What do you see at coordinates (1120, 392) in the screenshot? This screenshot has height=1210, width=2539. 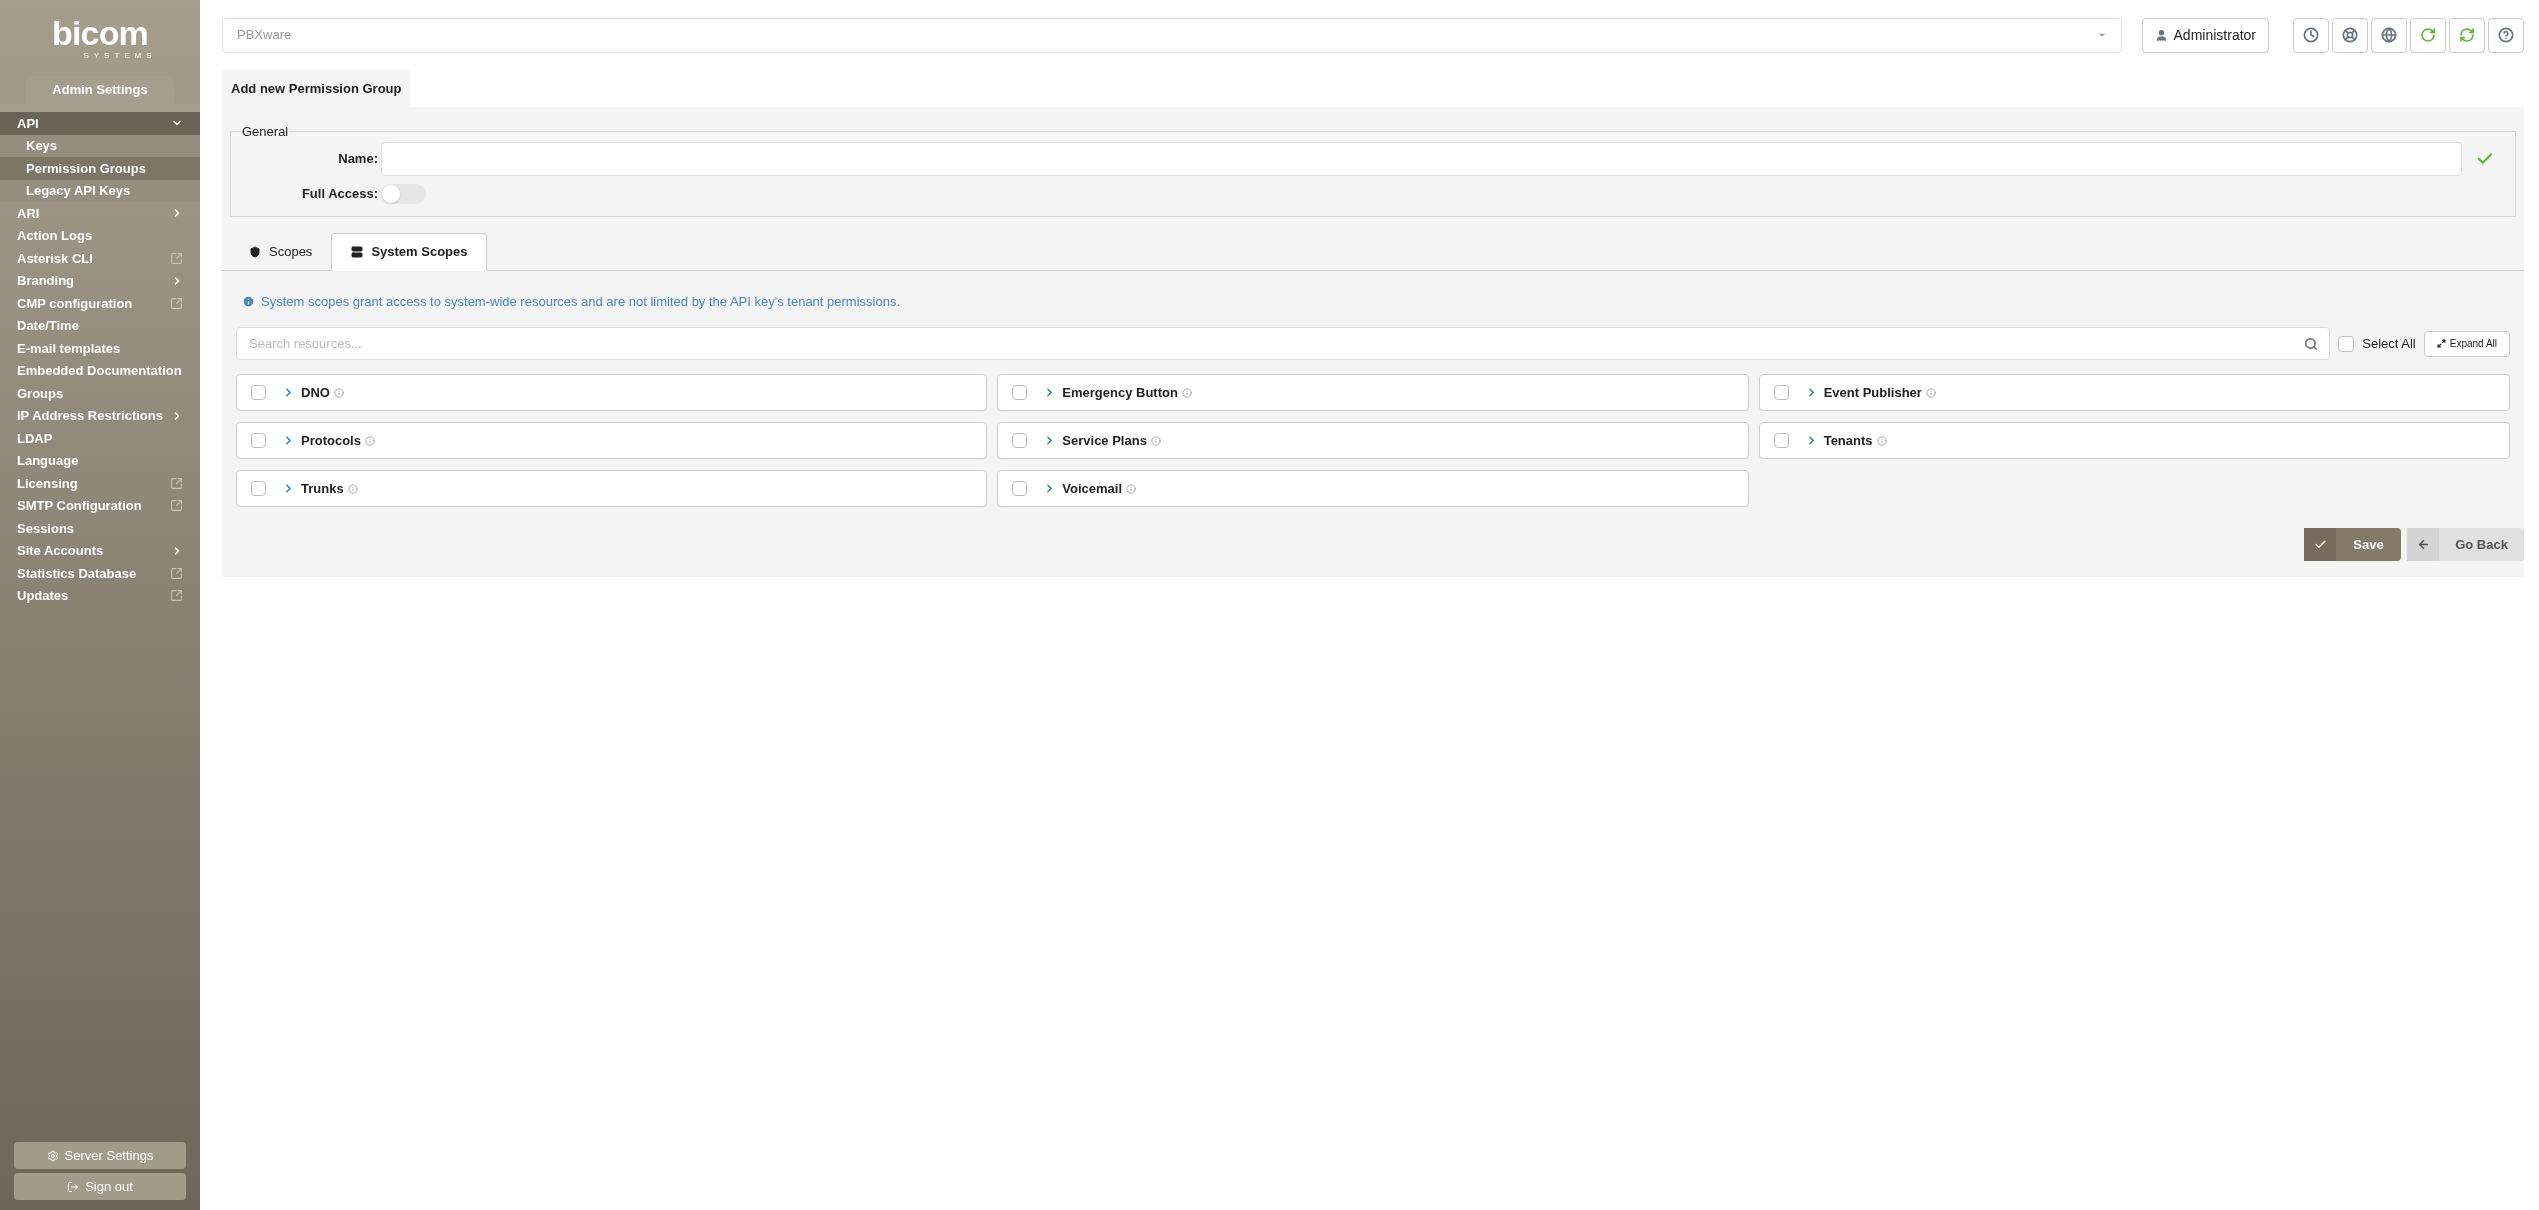 I see `resource-name: Emergency Button` at bounding box center [1120, 392].